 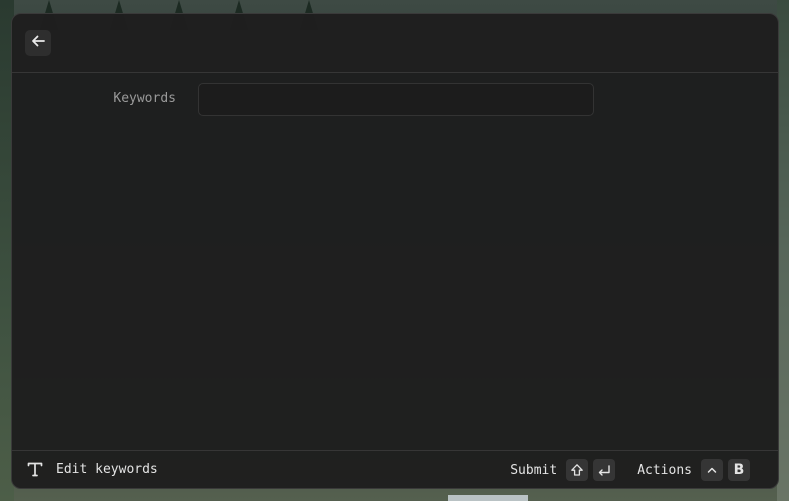 What do you see at coordinates (693, 470) in the screenshot?
I see `actions-menu: Actions B` at bounding box center [693, 470].